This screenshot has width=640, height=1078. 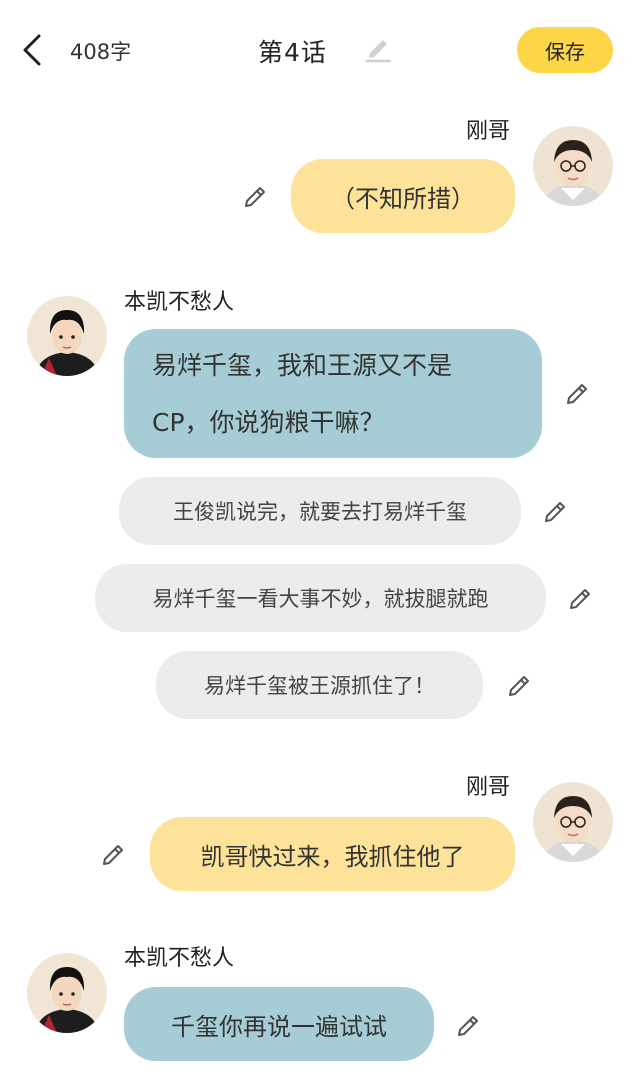 I want to click on message-text: 千玺你再说一遍试试, so click(x=279, y=1026).